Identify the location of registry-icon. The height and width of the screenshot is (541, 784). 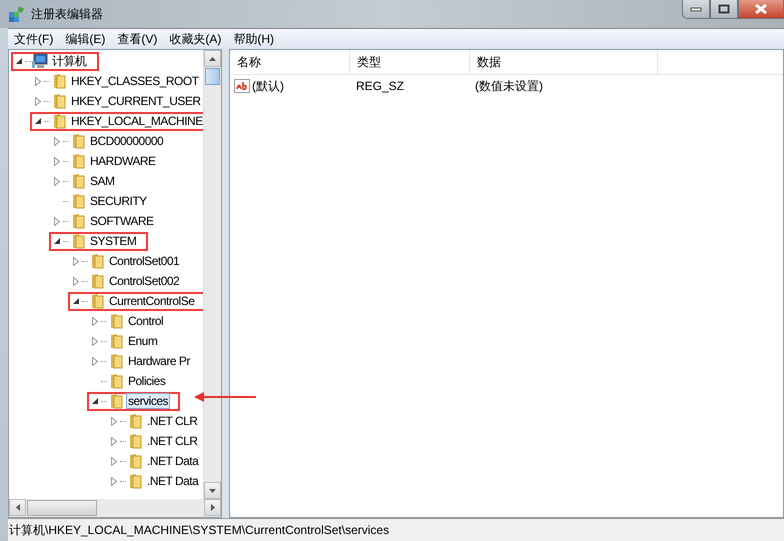
(16, 14).